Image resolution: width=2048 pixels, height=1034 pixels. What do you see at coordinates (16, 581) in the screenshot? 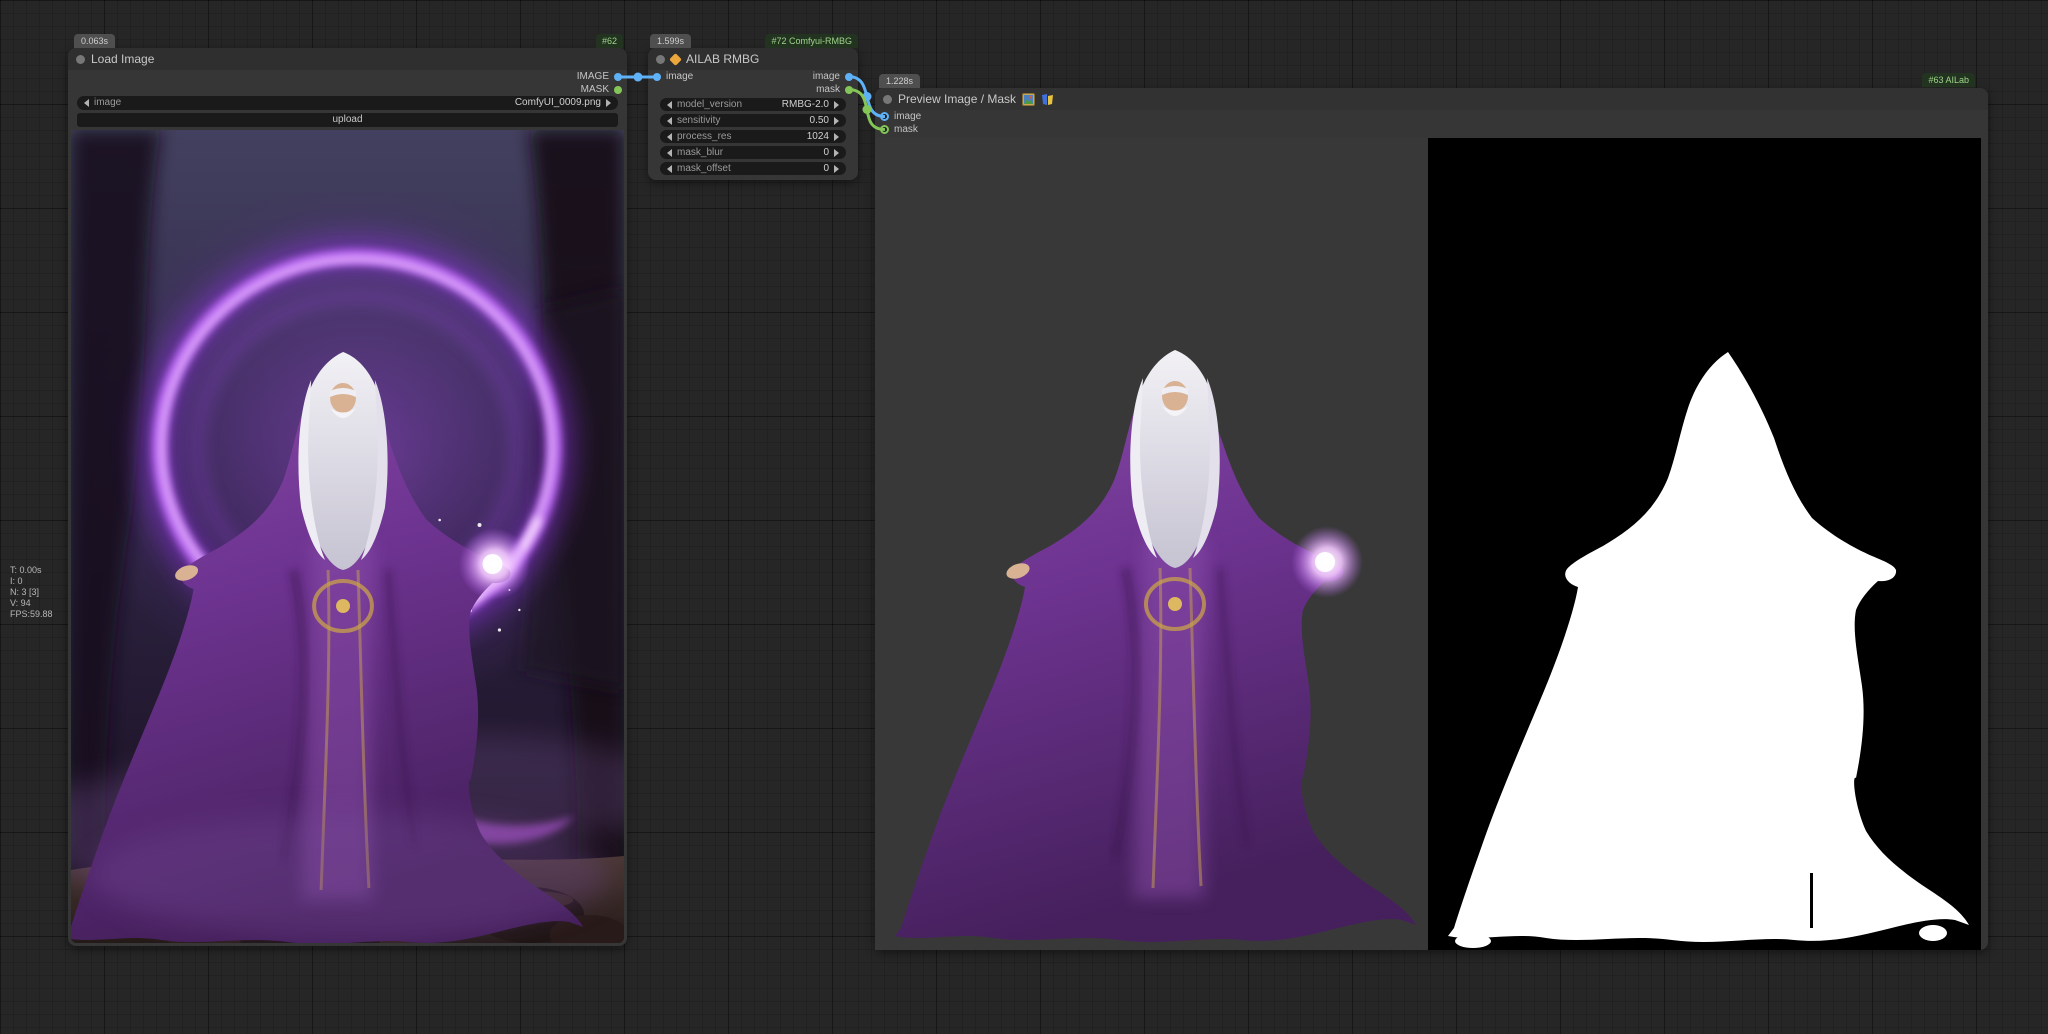
I see `stat-iterations: I: 0` at bounding box center [16, 581].